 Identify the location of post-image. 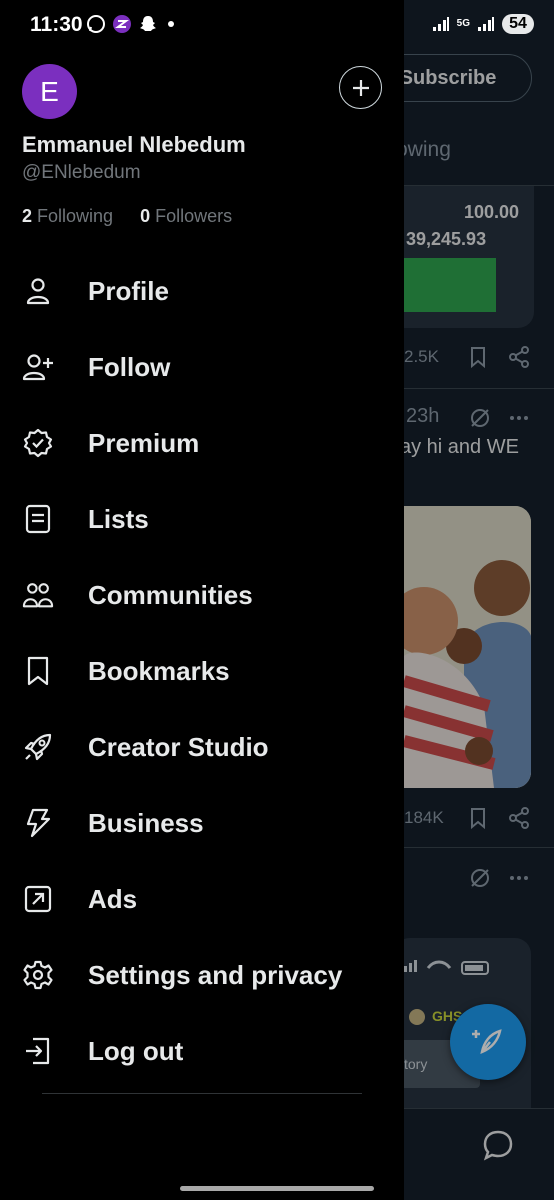
(467, 647).